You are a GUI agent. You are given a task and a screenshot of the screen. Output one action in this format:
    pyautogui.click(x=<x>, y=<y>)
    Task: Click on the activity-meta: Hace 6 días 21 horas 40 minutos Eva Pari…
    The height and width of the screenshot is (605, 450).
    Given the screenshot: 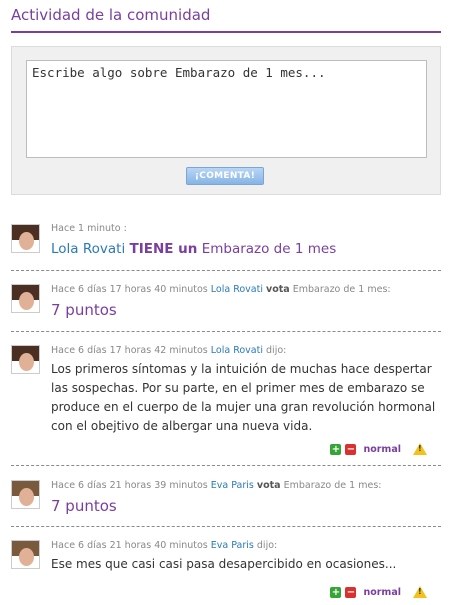 What is the action you would take?
    pyautogui.click(x=164, y=545)
    